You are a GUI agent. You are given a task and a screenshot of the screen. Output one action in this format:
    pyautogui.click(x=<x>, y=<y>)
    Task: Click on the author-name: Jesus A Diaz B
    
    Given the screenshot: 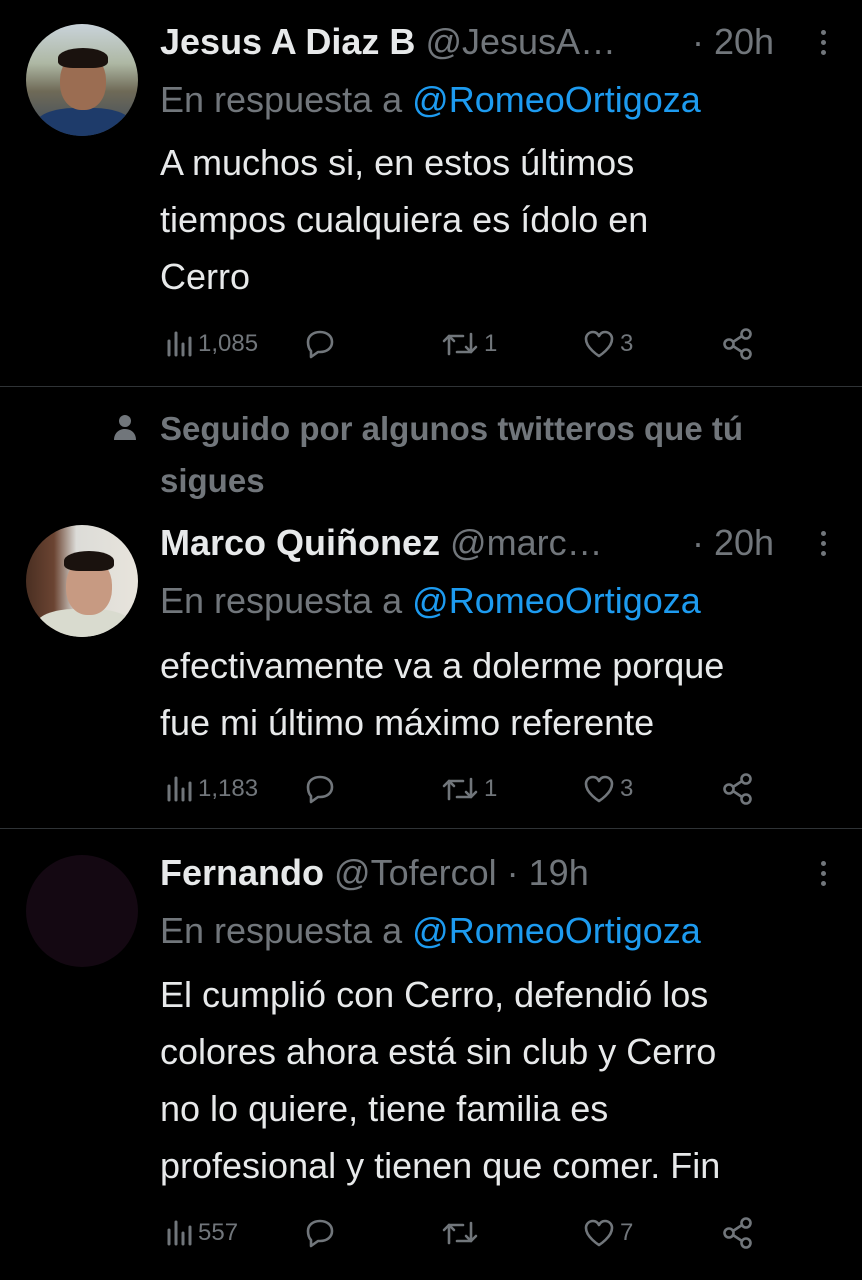 What is the action you would take?
    pyautogui.click(x=287, y=41)
    